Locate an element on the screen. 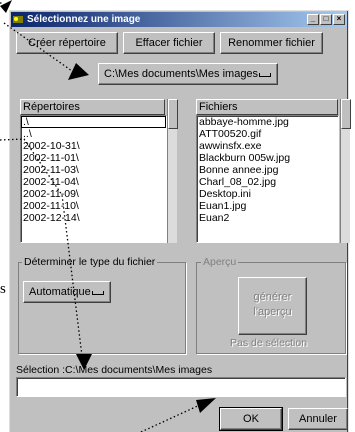 This screenshot has height=432, width=355. list-item: .\ is located at coordinates (93, 122).